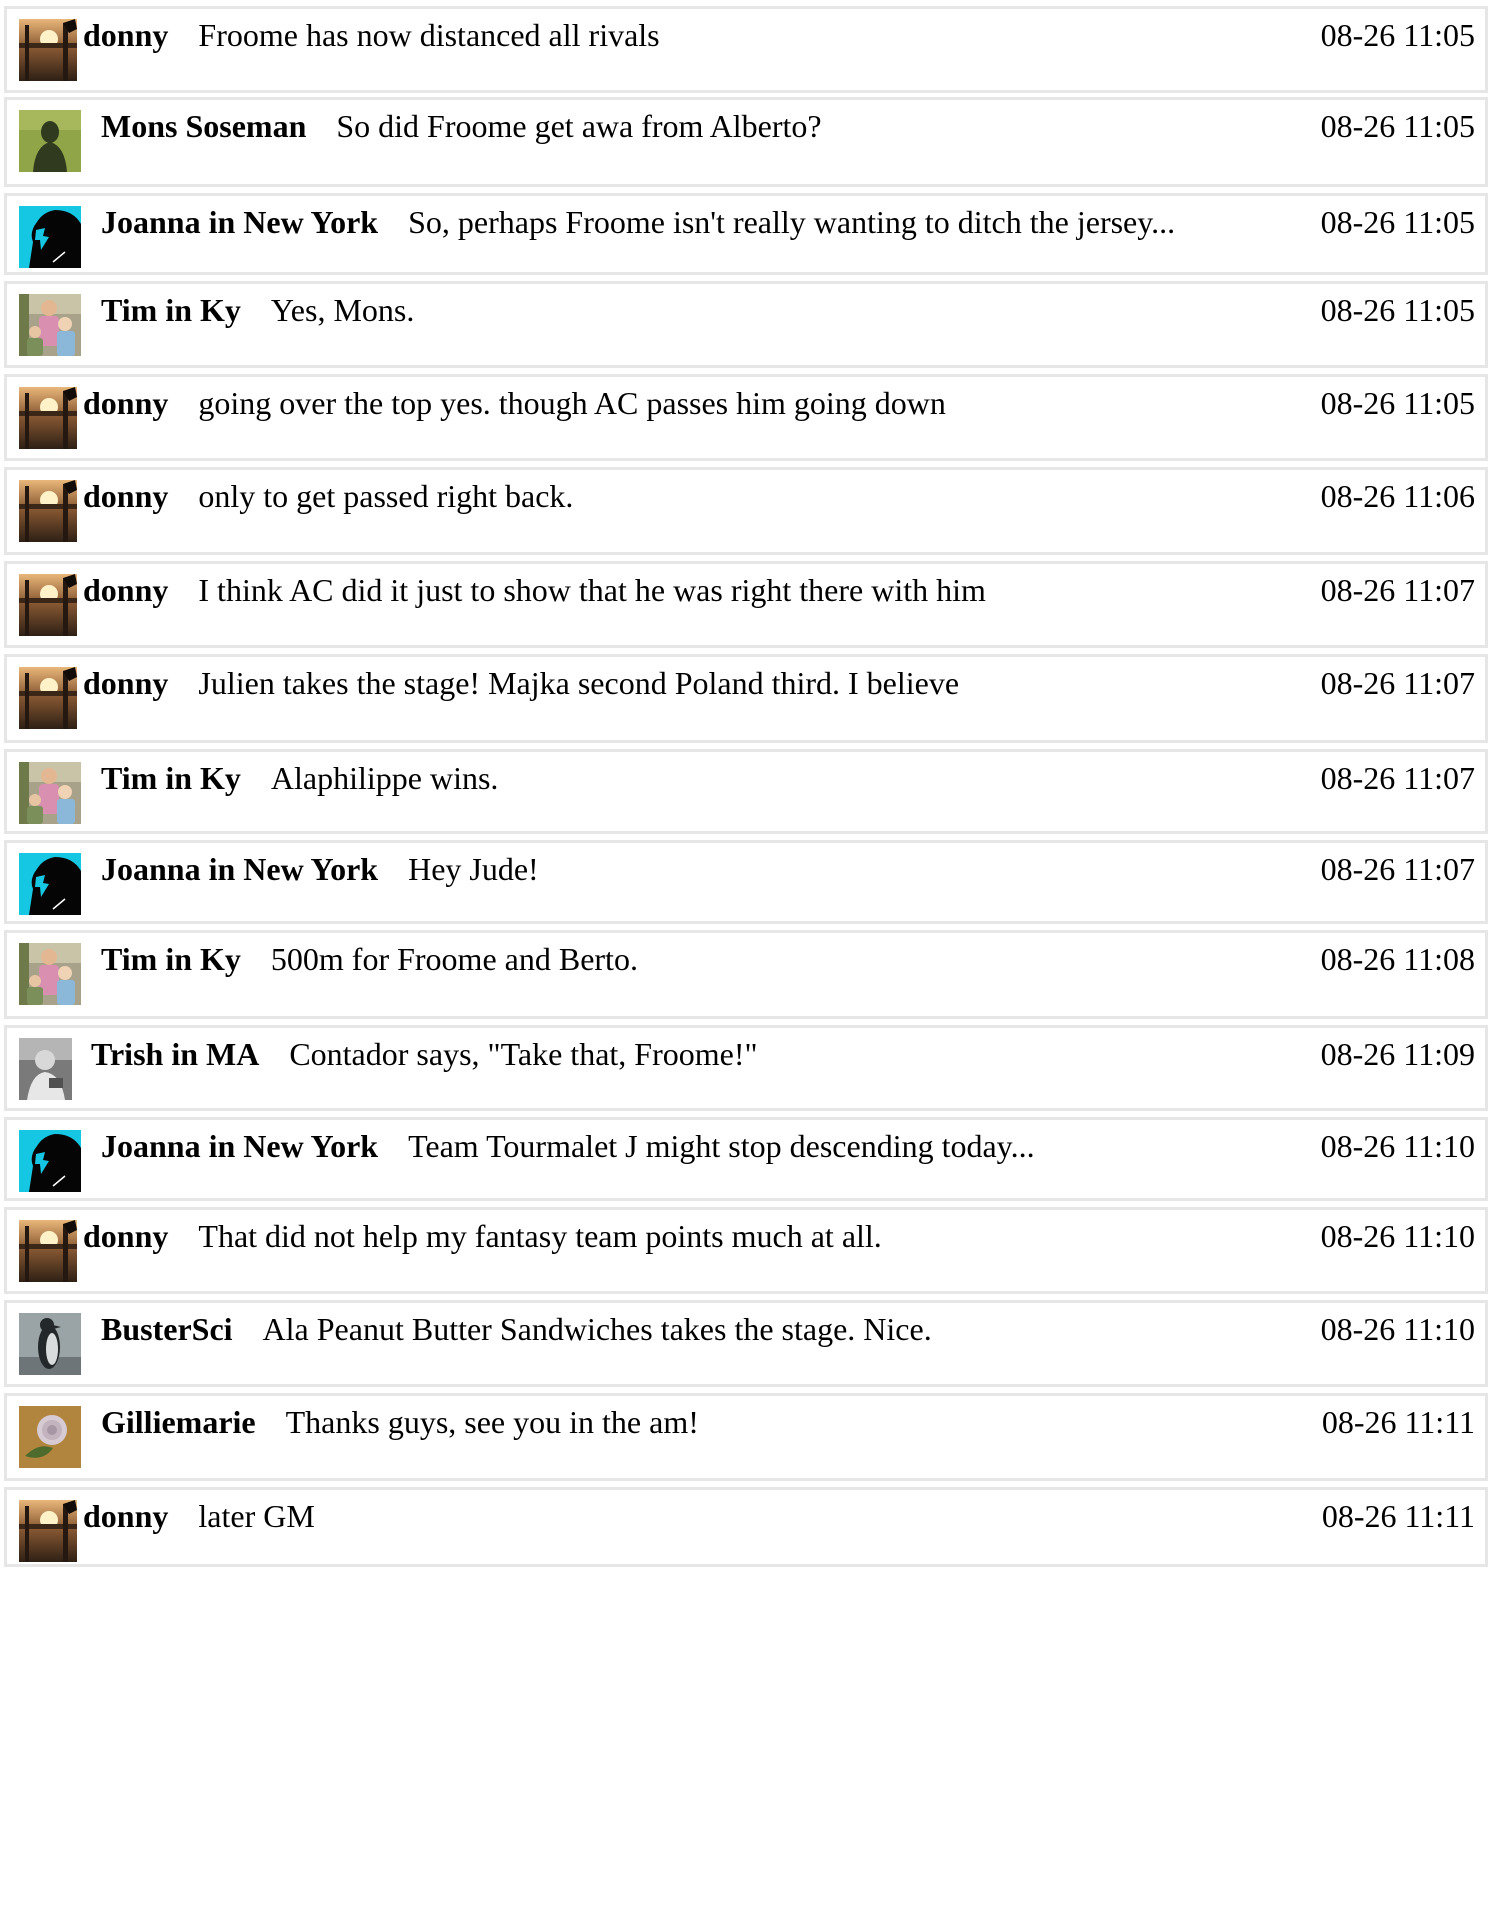  I want to click on message-line: donny only to get passed right back., so click(328, 496).